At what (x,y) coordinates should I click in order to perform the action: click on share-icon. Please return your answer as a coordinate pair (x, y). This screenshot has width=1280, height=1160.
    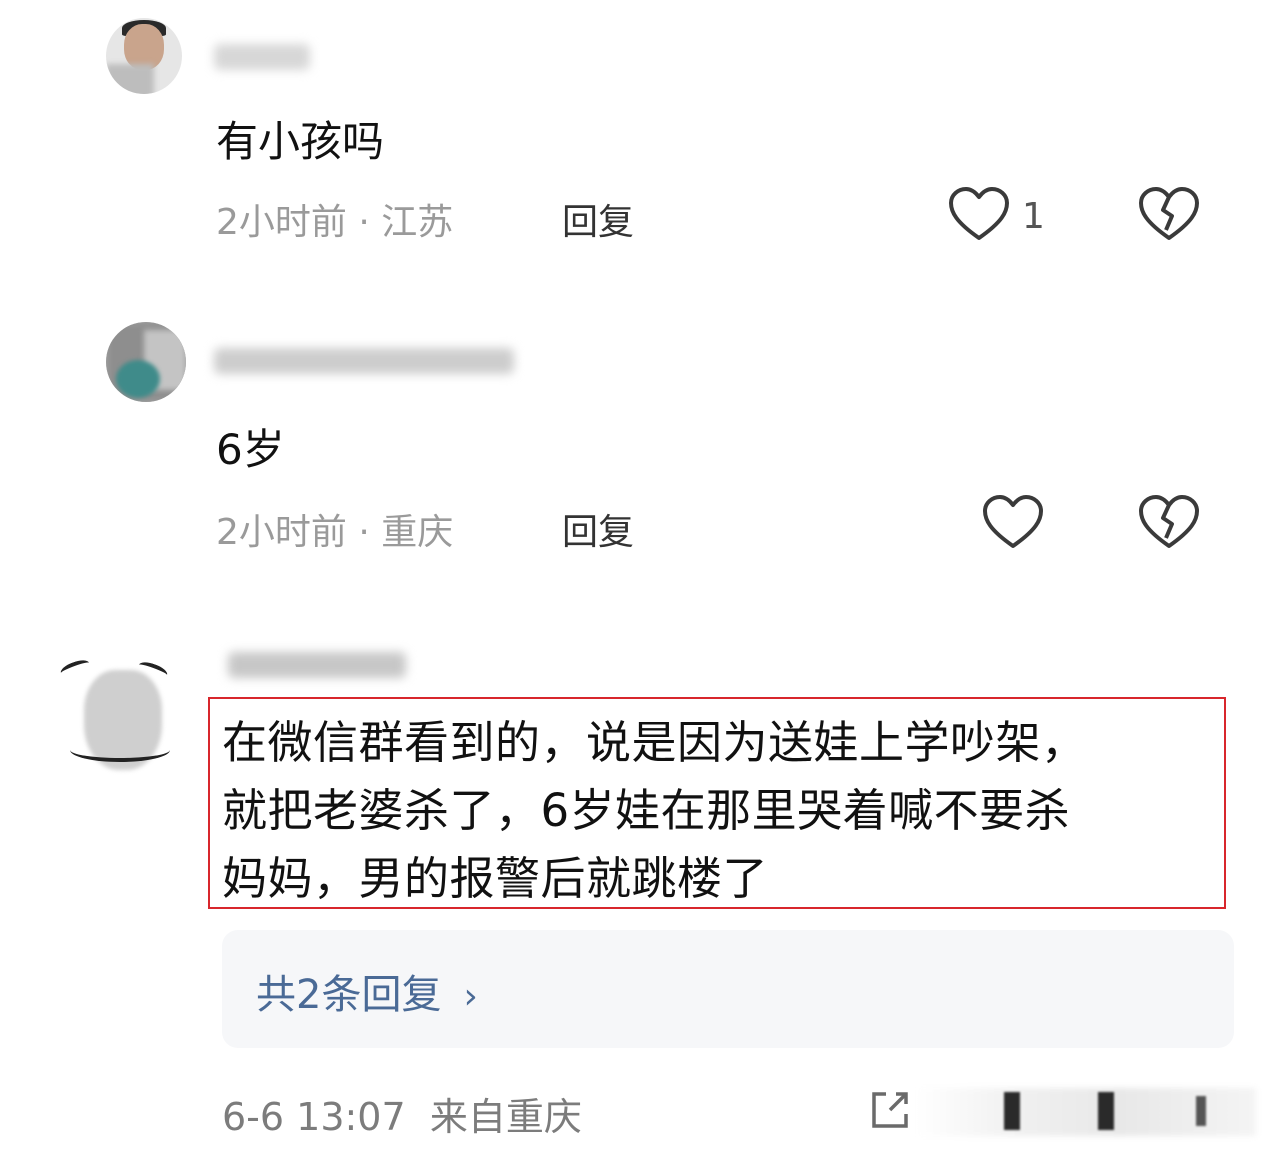
    Looking at the image, I should click on (890, 1110).